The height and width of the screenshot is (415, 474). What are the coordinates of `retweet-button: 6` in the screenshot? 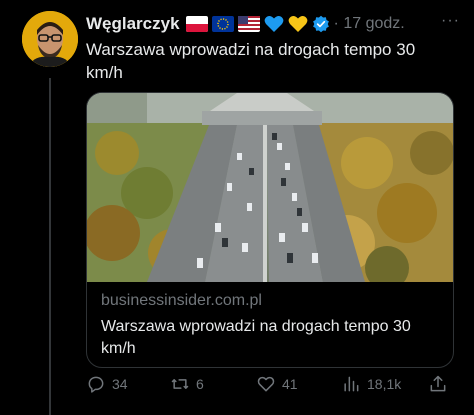 It's located at (187, 384).